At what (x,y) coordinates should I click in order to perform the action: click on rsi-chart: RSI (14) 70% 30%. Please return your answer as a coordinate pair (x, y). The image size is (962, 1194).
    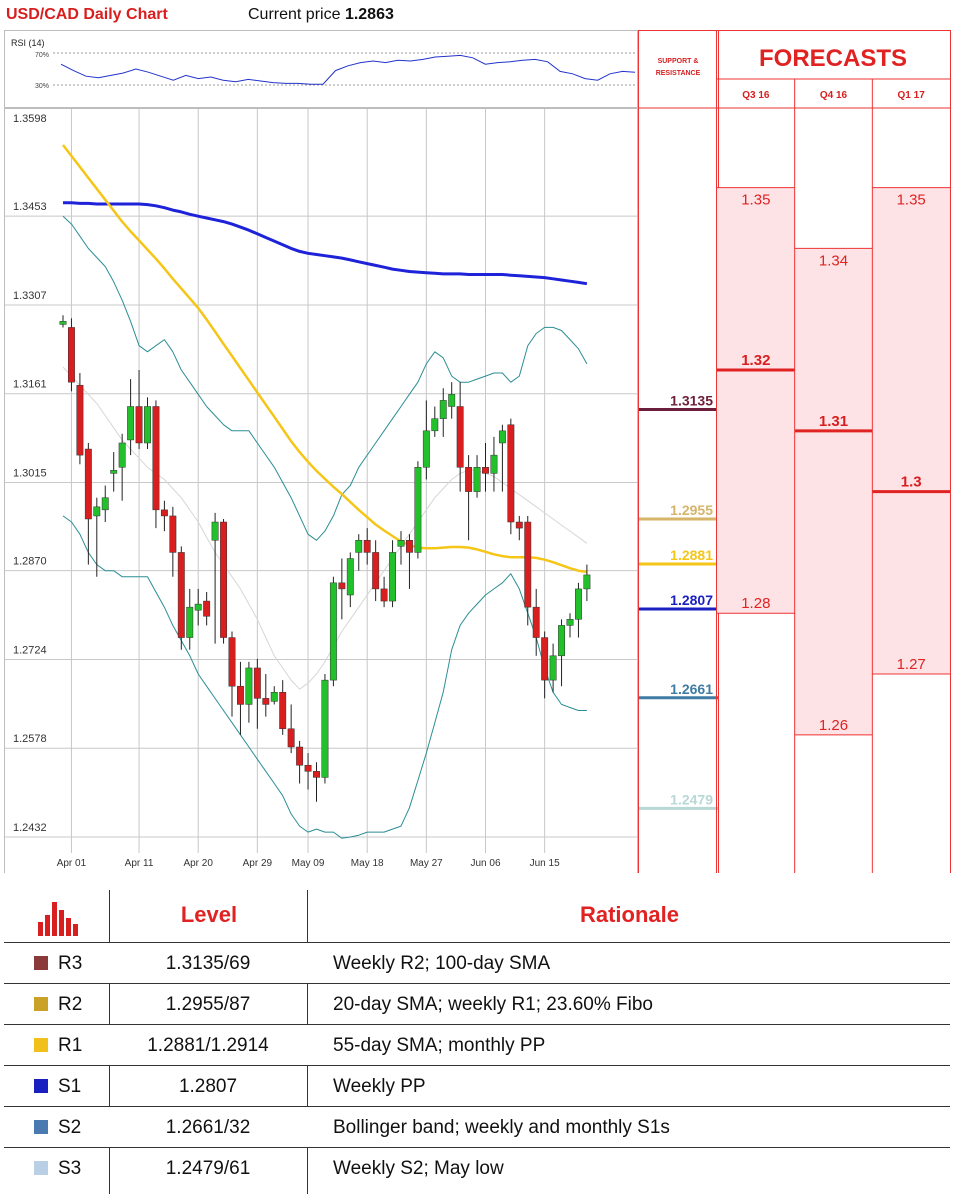
    Looking at the image, I should click on (324, 64).